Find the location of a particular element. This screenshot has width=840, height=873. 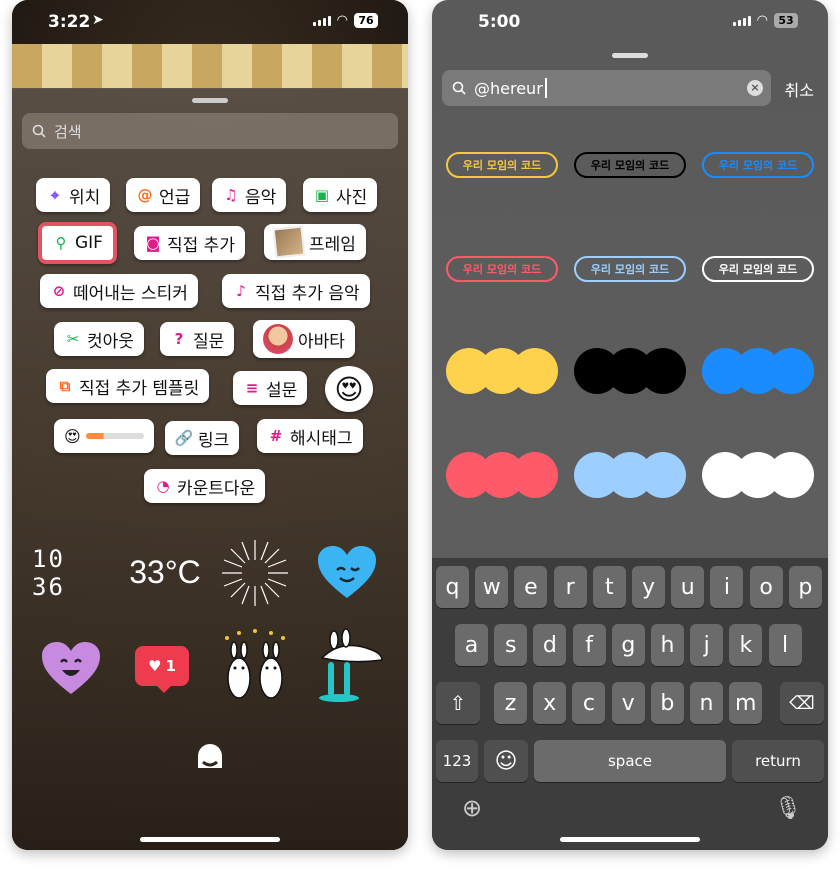

location-sticker: ⌖ 위치 is located at coordinates (73, 195).